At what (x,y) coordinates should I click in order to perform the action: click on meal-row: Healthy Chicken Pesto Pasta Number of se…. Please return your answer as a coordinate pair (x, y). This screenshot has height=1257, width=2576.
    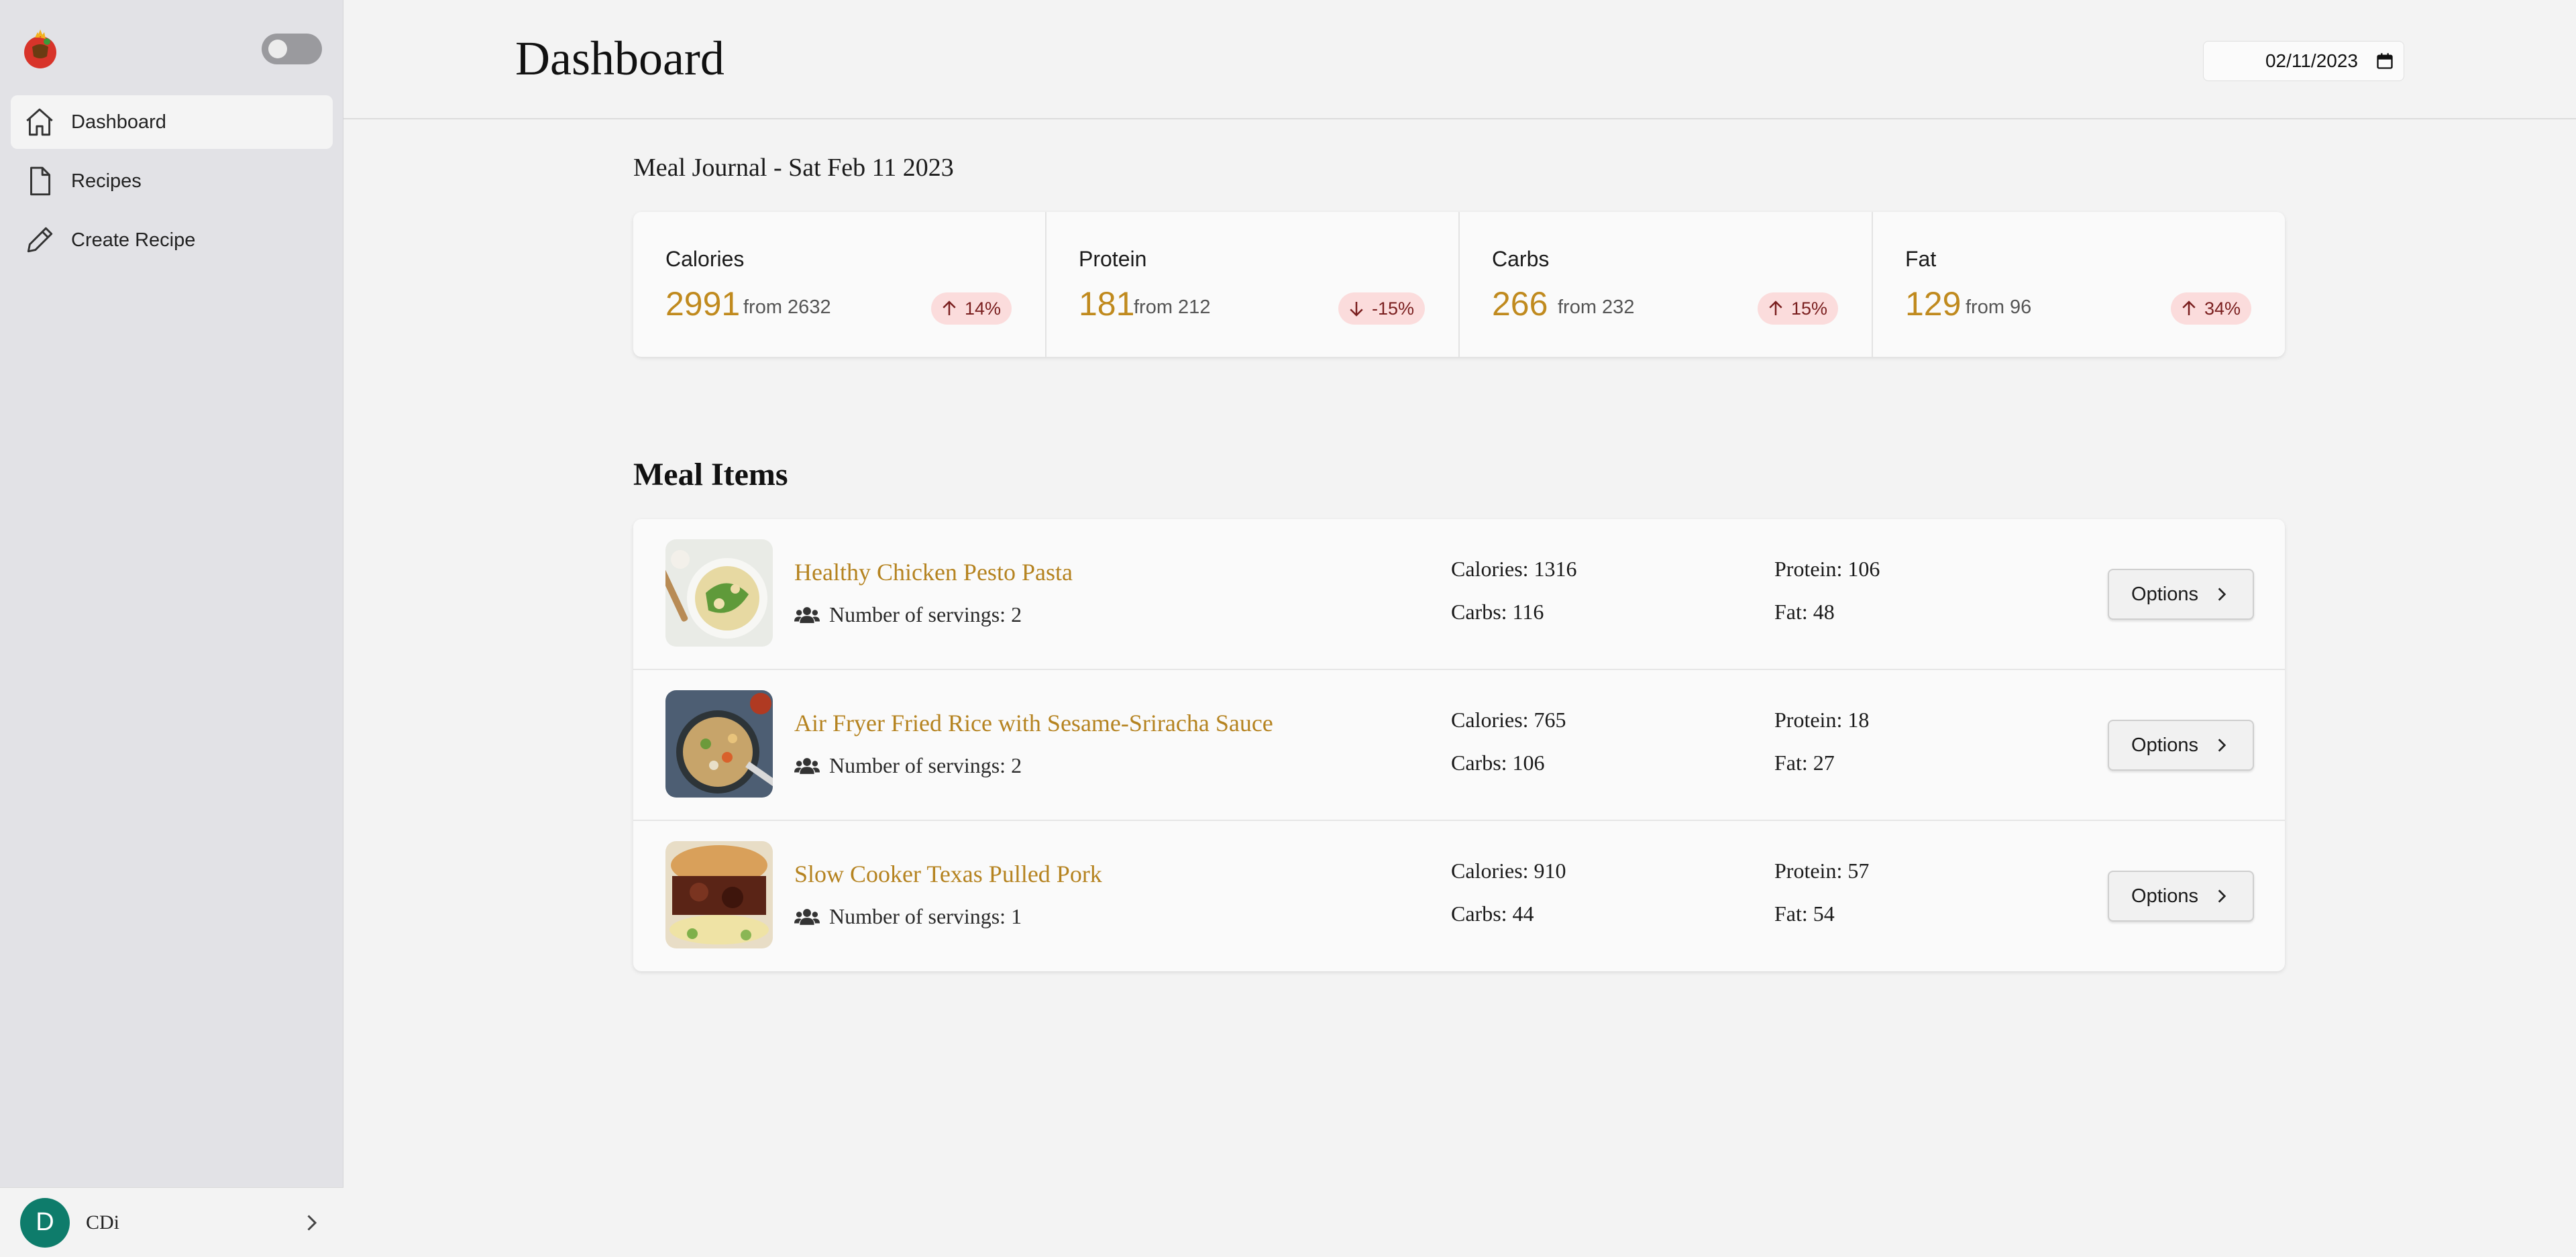
    Looking at the image, I should click on (1459, 595).